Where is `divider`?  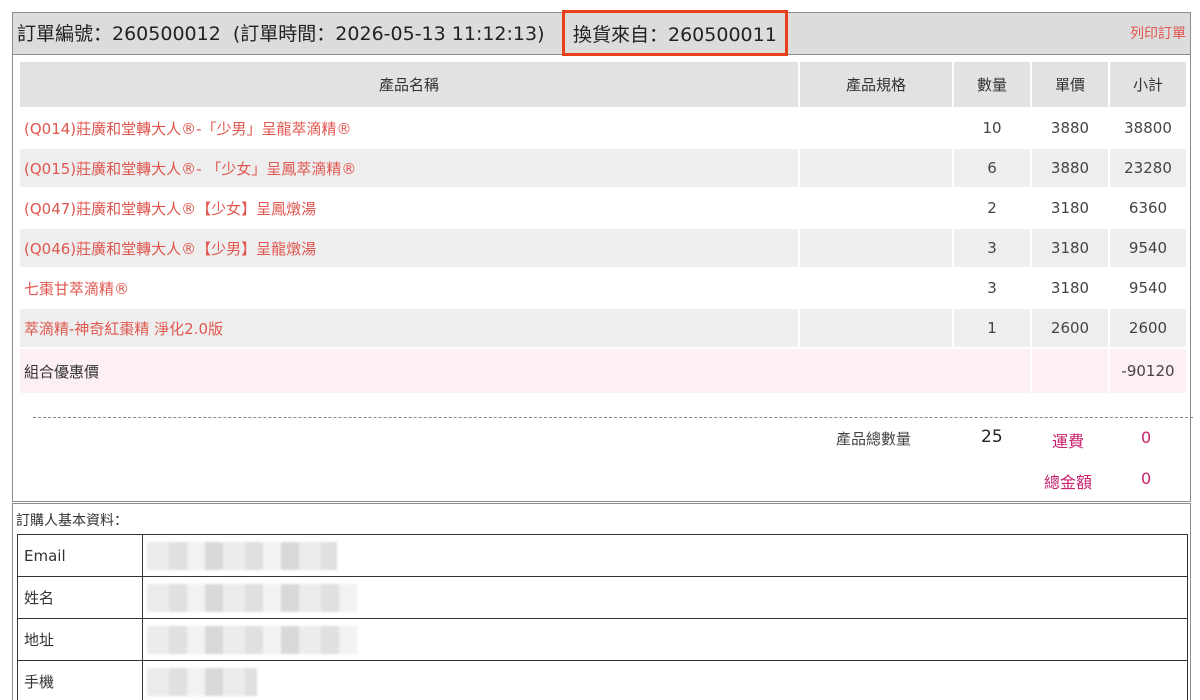
divider is located at coordinates (613, 417).